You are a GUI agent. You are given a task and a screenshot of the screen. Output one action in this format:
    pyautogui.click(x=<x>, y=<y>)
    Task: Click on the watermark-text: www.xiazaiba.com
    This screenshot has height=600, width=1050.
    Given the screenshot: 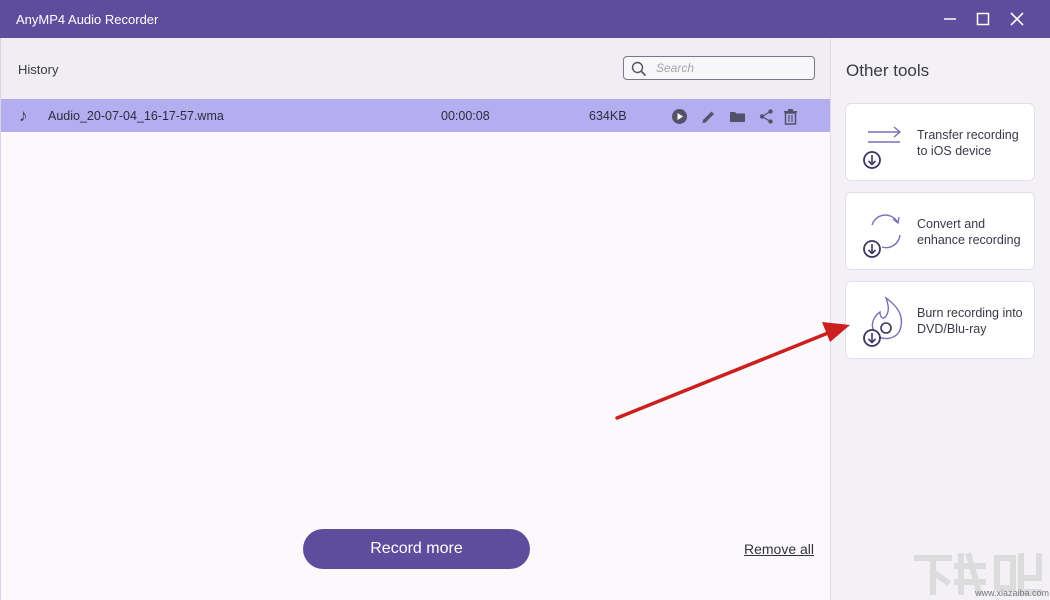 What is the action you would take?
    pyautogui.click(x=1012, y=593)
    